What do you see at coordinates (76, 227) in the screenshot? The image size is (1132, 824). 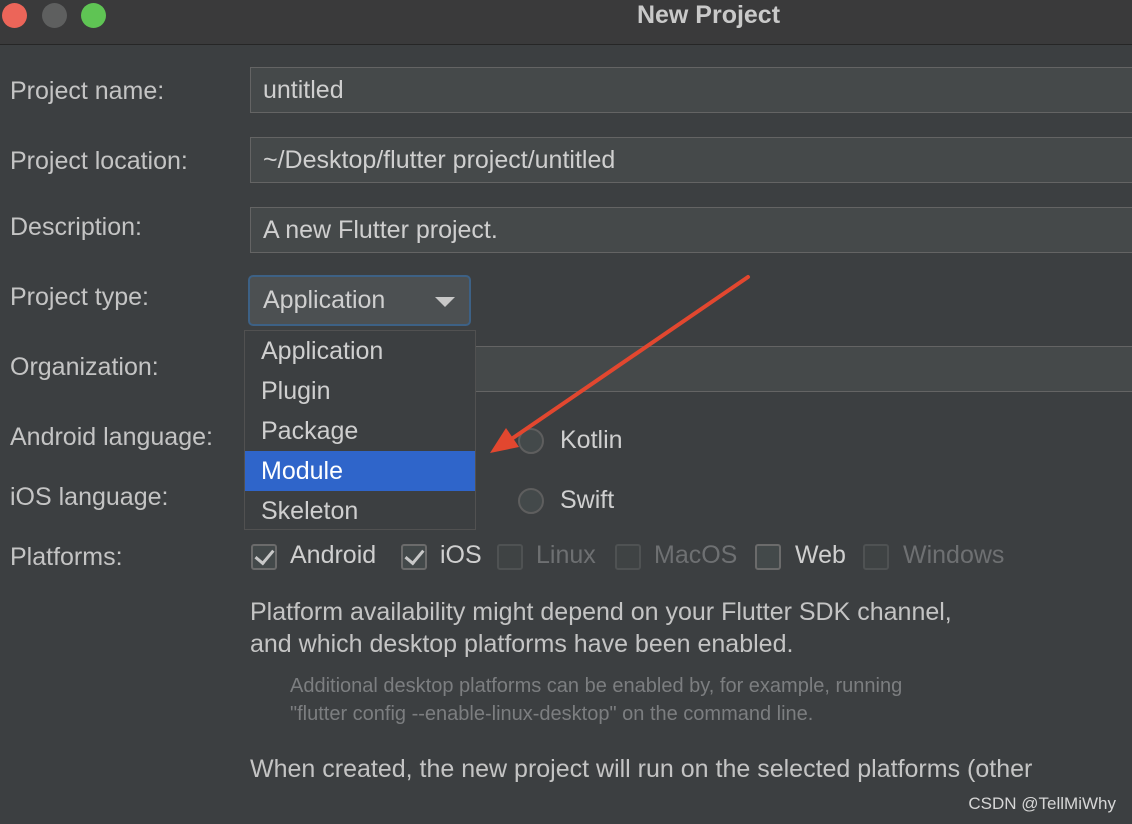 I see `description-label: Description:` at bounding box center [76, 227].